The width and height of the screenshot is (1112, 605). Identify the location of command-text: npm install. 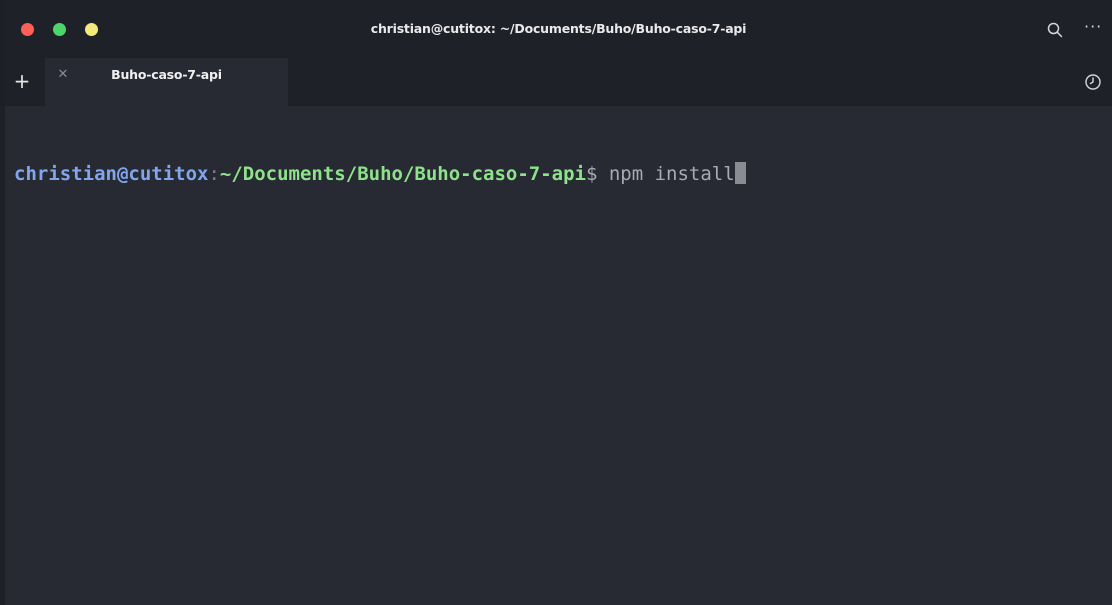
(666, 174).